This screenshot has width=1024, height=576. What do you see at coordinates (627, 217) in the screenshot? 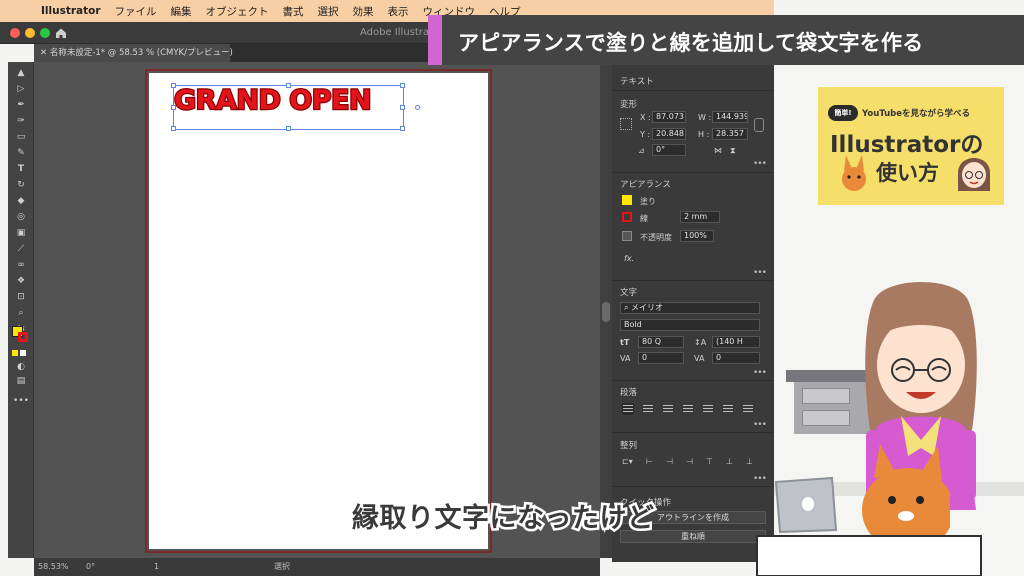
I see `appearance-stroke-swatch` at bounding box center [627, 217].